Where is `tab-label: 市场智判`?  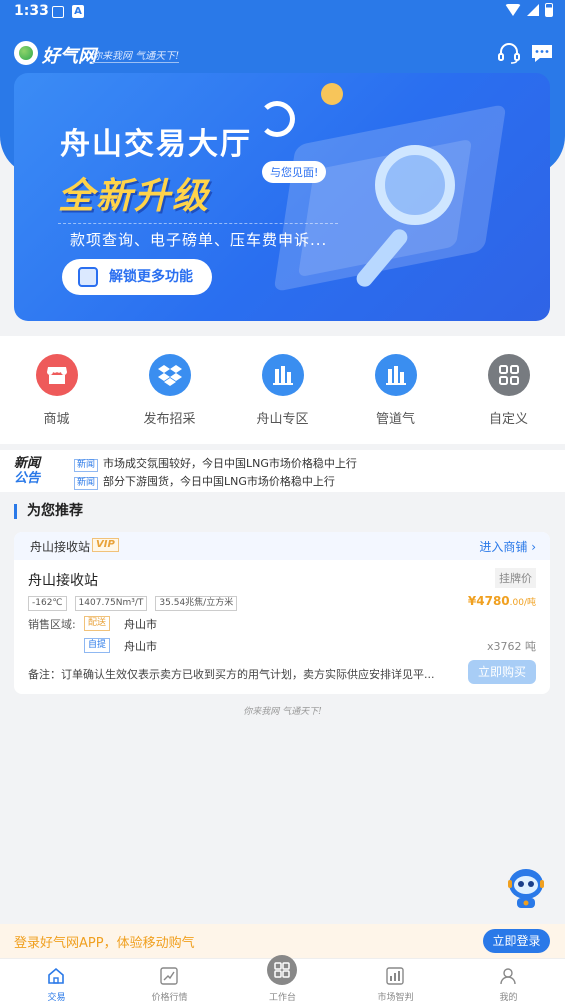
tab-label: 市场智判 is located at coordinates (395, 998).